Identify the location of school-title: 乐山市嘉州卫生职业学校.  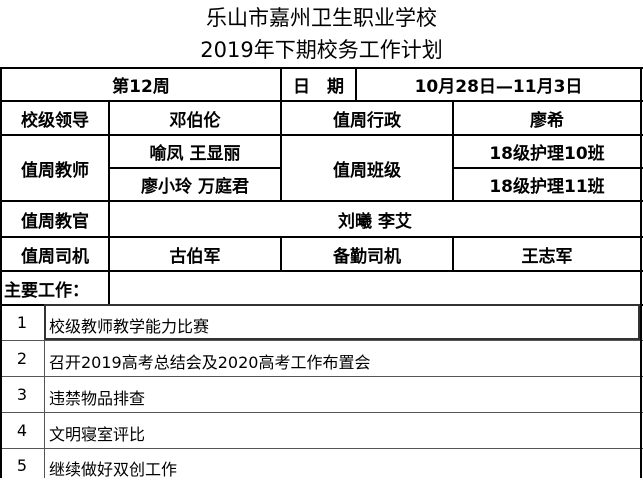
(321, 18).